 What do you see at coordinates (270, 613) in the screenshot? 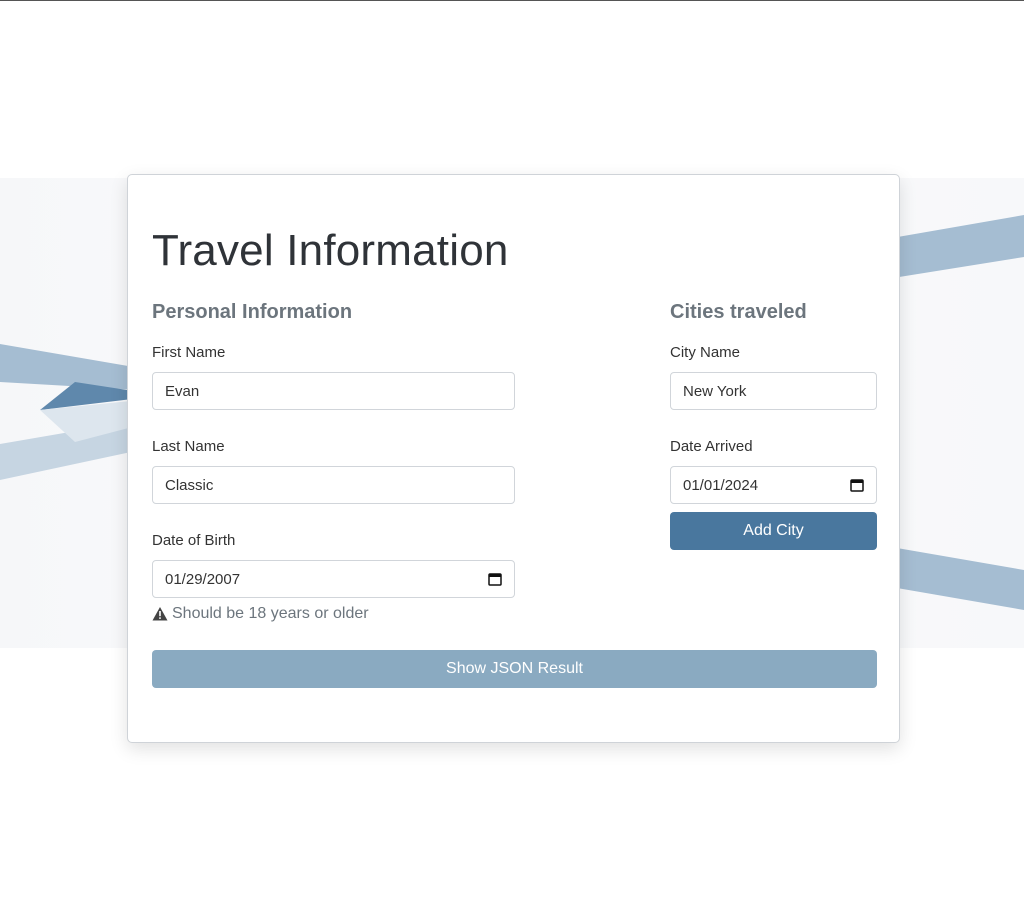
I see `dob-hint-text: Should be 18 years or older` at bounding box center [270, 613].